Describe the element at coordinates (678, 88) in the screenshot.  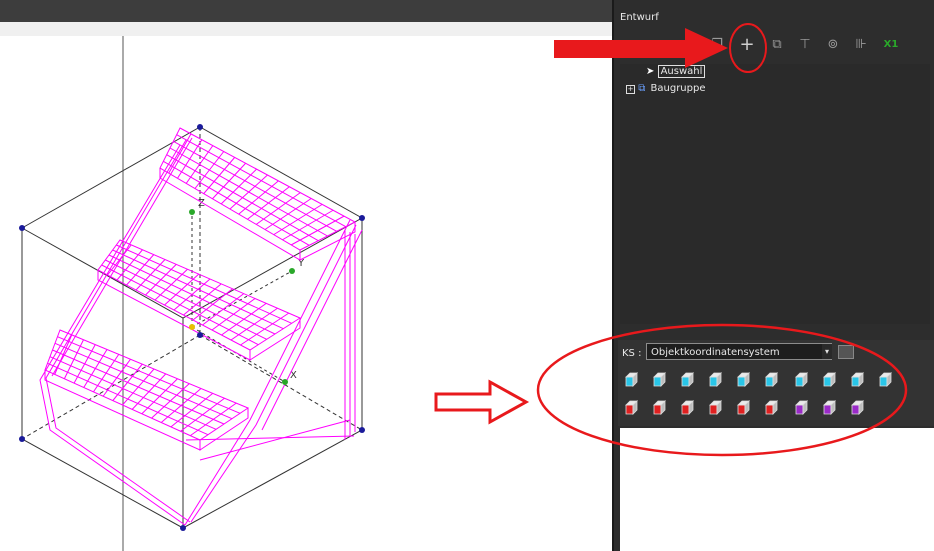
I see `tree-item-label: Baugruppe` at that location.